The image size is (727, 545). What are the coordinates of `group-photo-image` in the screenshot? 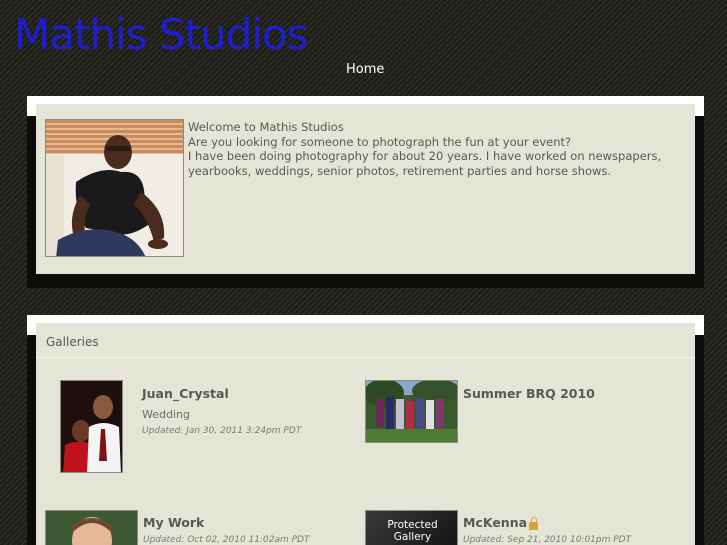 It's located at (411, 411).